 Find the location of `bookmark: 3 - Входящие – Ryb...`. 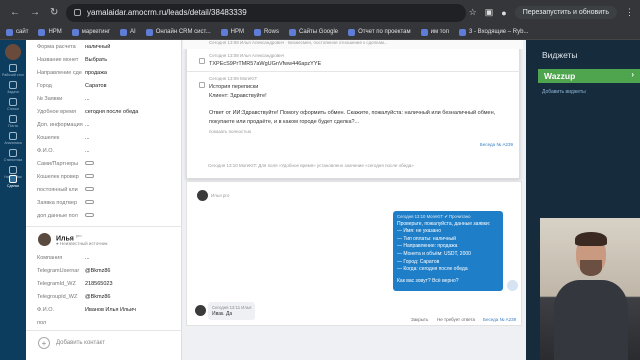

bookmark: 3 - Входящие – Ryb... is located at coordinates (493, 32).